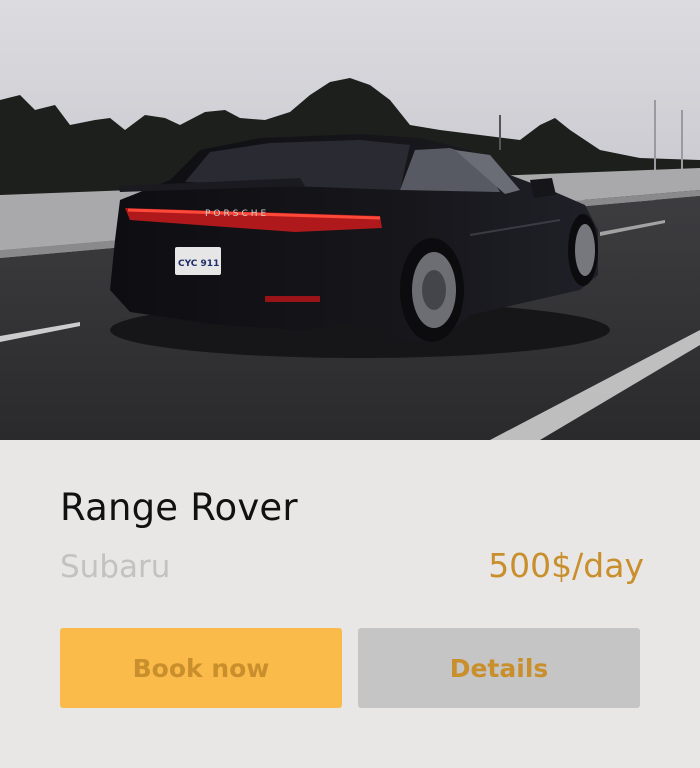  I want to click on book-now-label: Book now, so click(201, 668).